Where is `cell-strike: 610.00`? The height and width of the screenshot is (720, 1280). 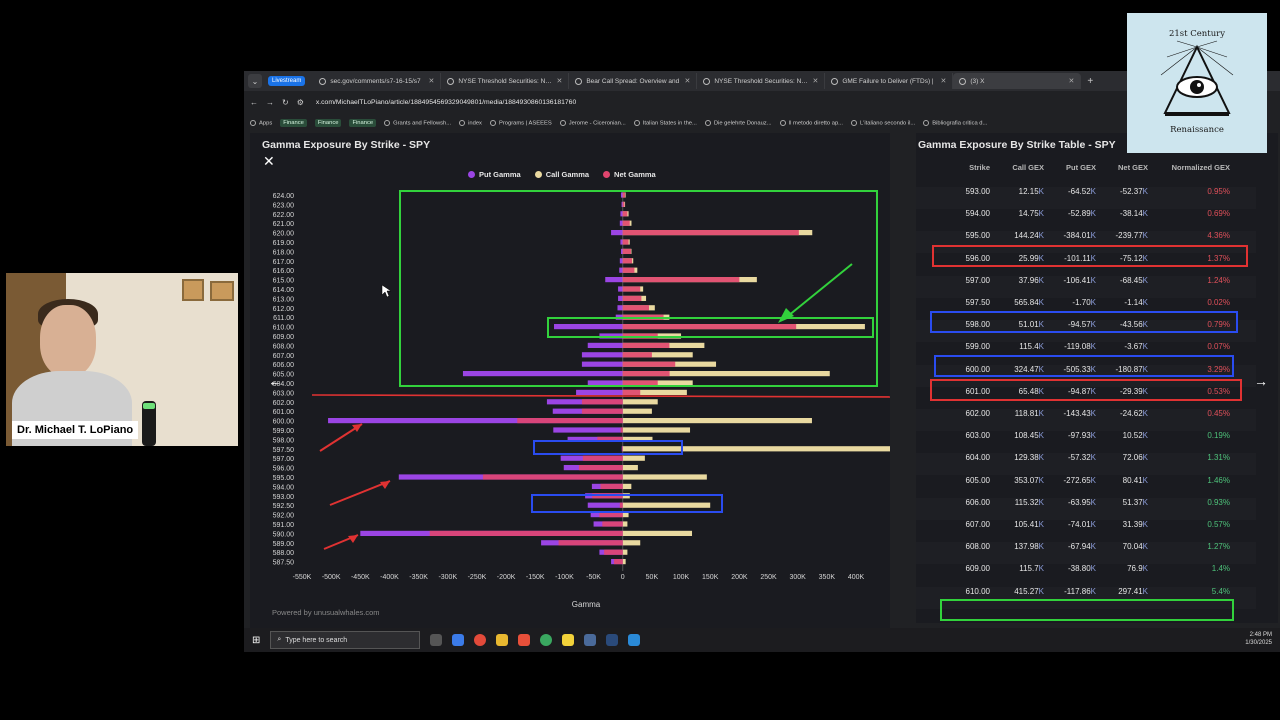
cell-strike: 610.00 is located at coordinates (958, 591).